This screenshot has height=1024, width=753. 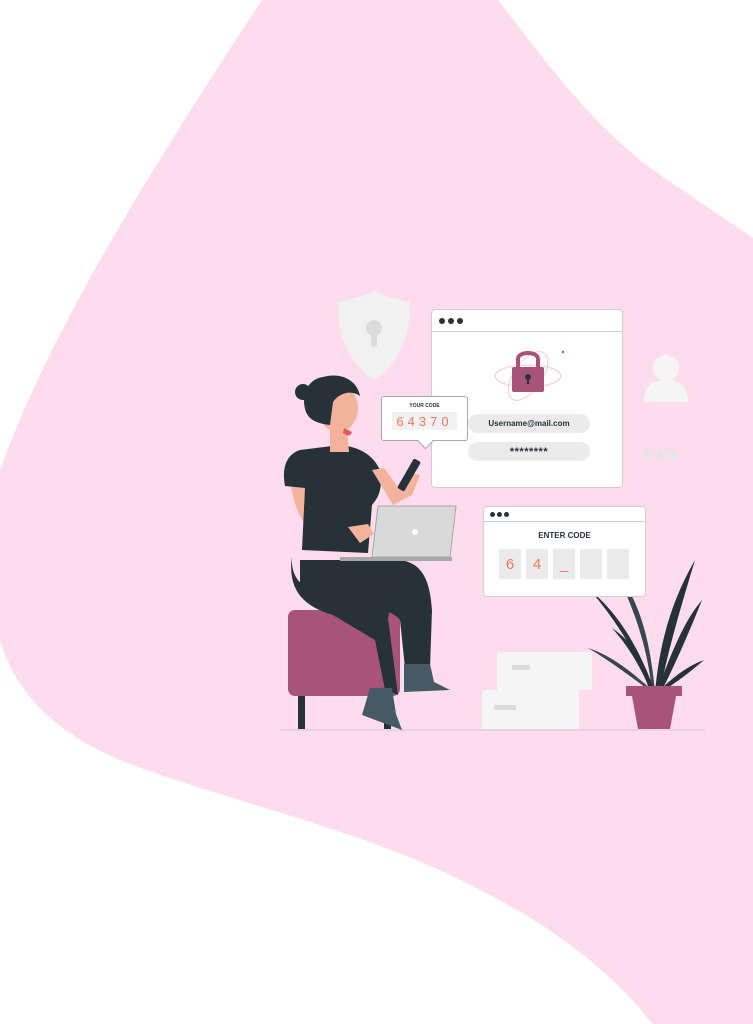 What do you see at coordinates (537, 564) in the screenshot?
I see `code-digit-2: 4` at bounding box center [537, 564].